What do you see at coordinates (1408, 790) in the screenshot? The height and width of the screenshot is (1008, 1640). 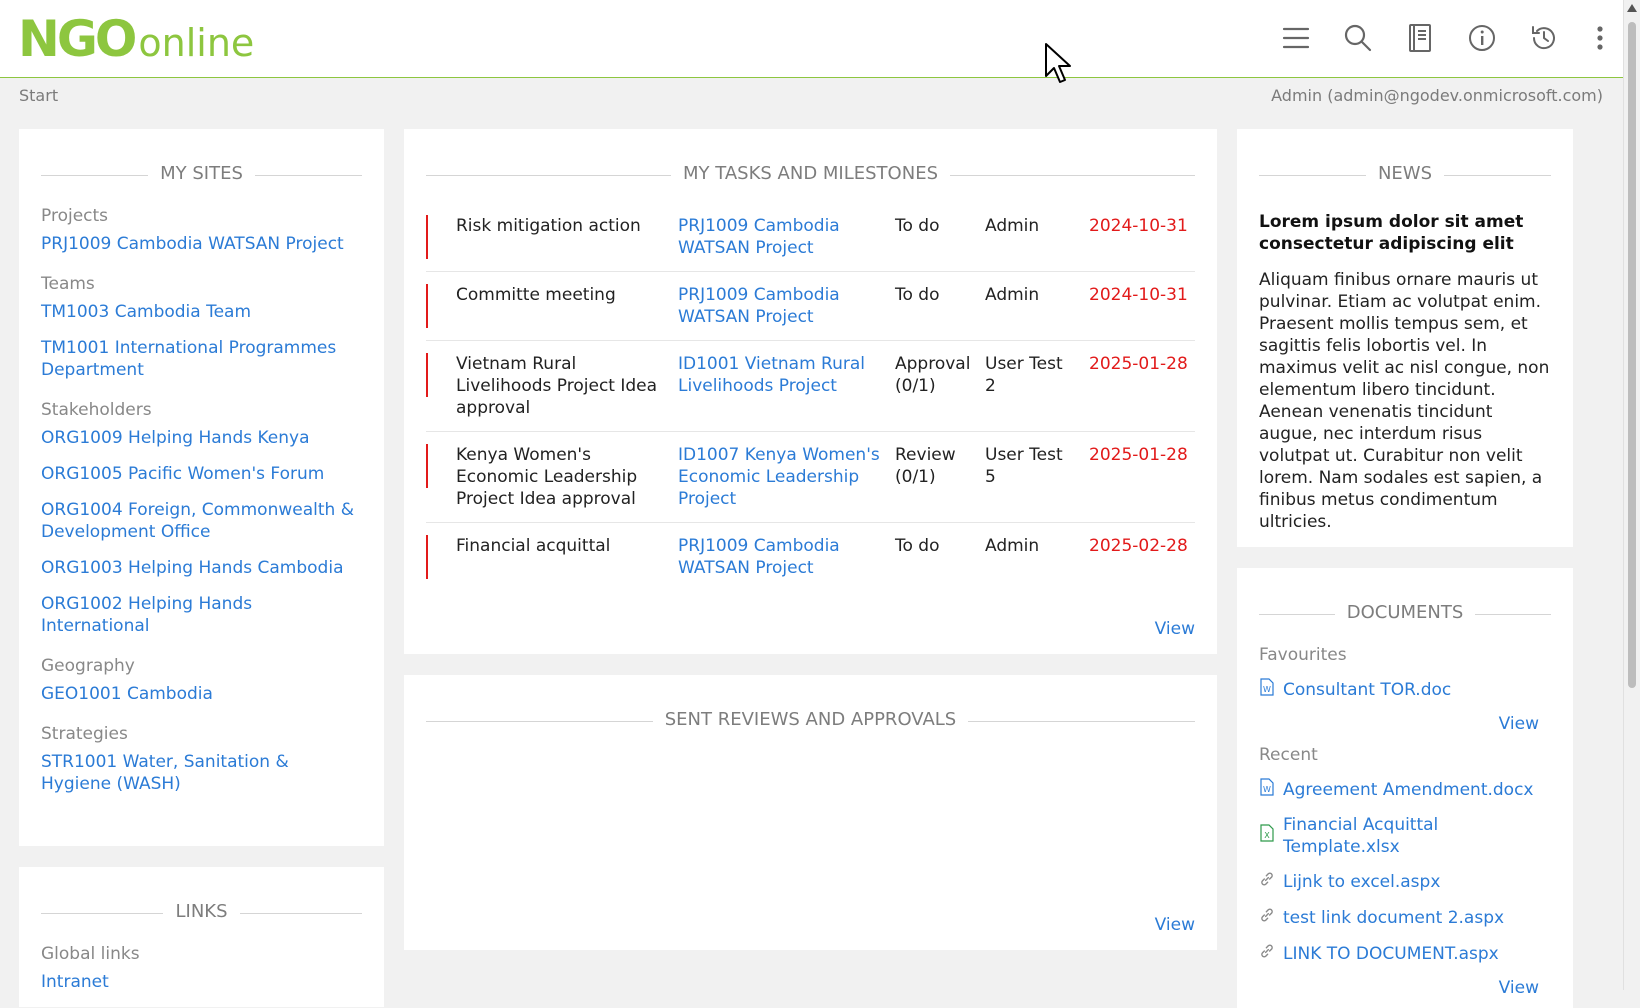 I see `document-name: Agreement Amendment.docx` at bounding box center [1408, 790].